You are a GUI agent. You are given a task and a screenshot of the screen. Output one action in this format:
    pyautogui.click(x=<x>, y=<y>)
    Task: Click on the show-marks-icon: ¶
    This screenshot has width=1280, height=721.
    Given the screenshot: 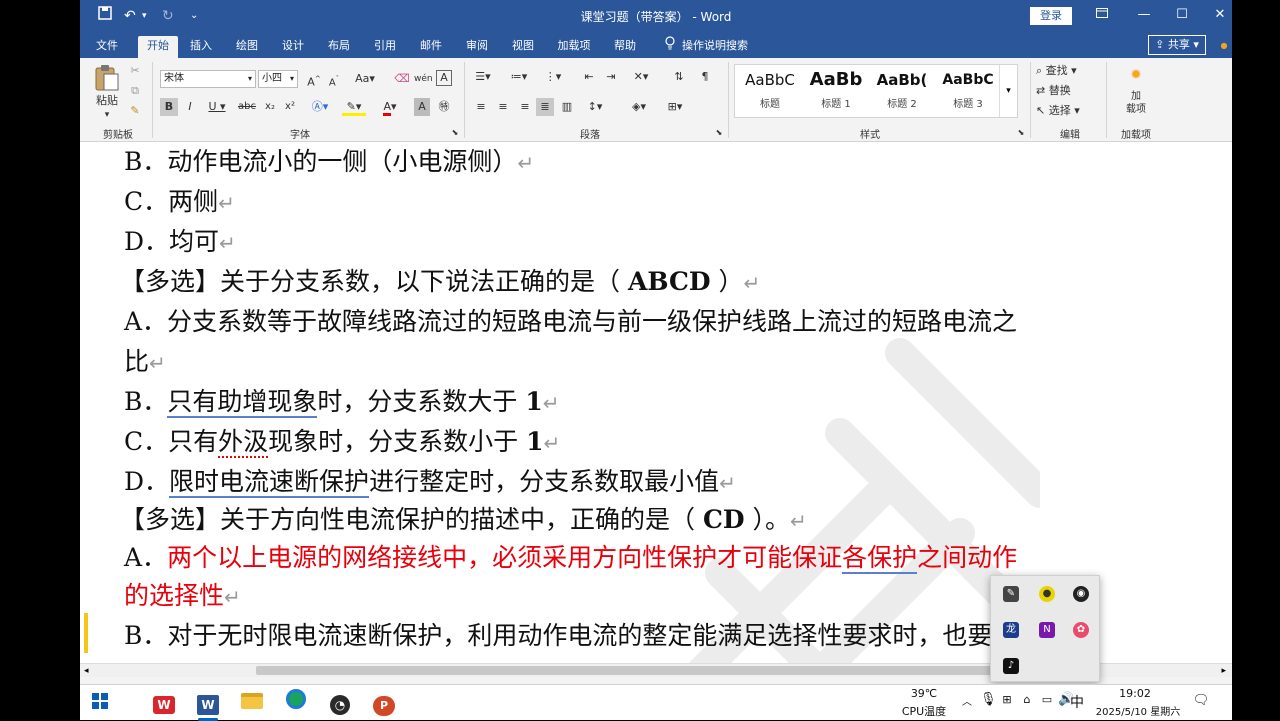 What is the action you would take?
    pyautogui.click(x=705, y=77)
    